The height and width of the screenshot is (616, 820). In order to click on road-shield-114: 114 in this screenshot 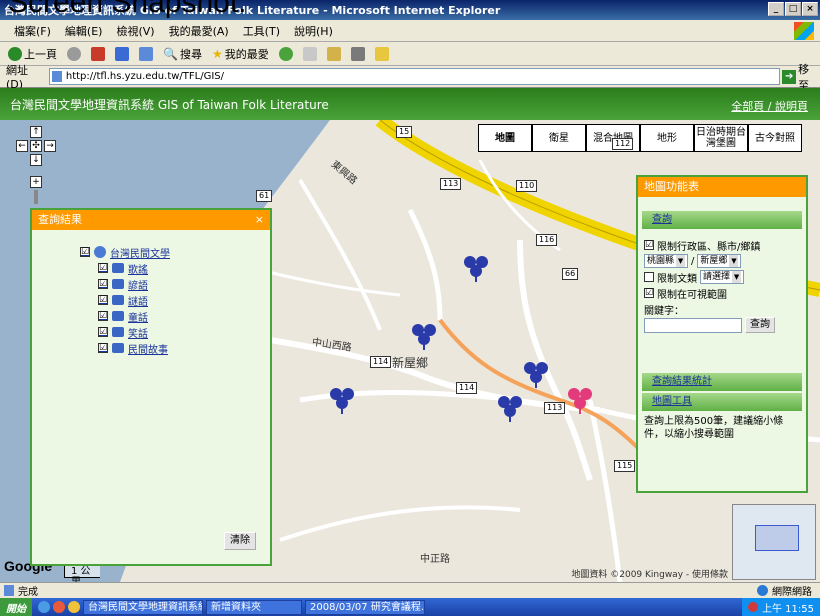, I will do `click(381, 362)`.